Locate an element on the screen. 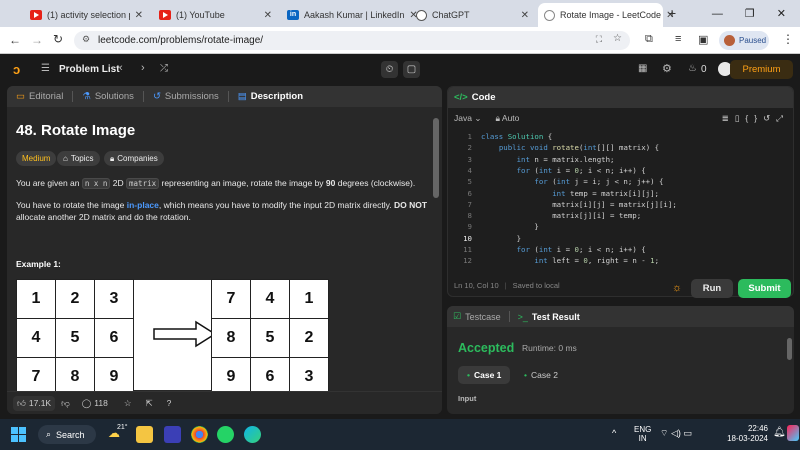 The image size is (800, 450). taskbar-search: ⌕ Search is located at coordinates (67, 434).